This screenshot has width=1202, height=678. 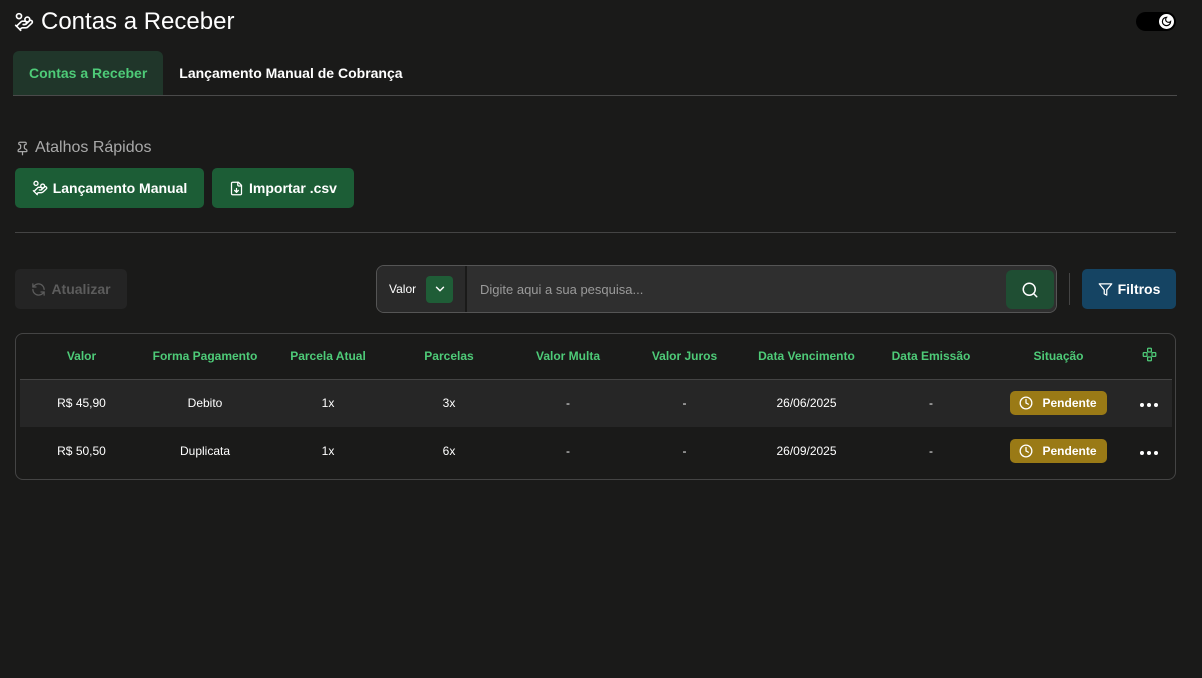 I want to click on cell-valor: R$ 50,50, so click(x=81, y=451).